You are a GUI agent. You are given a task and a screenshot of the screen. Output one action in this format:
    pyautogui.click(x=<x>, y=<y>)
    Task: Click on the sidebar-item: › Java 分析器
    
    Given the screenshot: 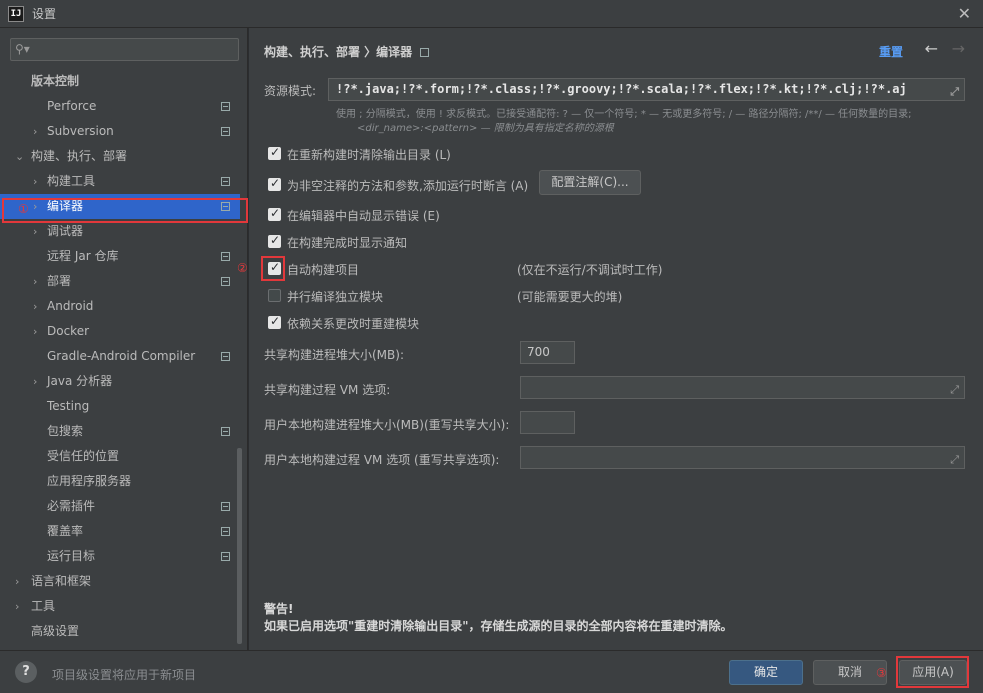 What is the action you would take?
    pyautogui.click(x=120, y=381)
    